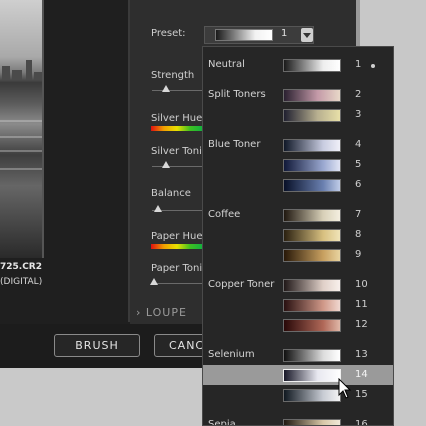 This screenshot has width=426, height=426. Describe the element at coordinates (177, 128) in the screenshot. I see `silver-hue-slider` at that location.